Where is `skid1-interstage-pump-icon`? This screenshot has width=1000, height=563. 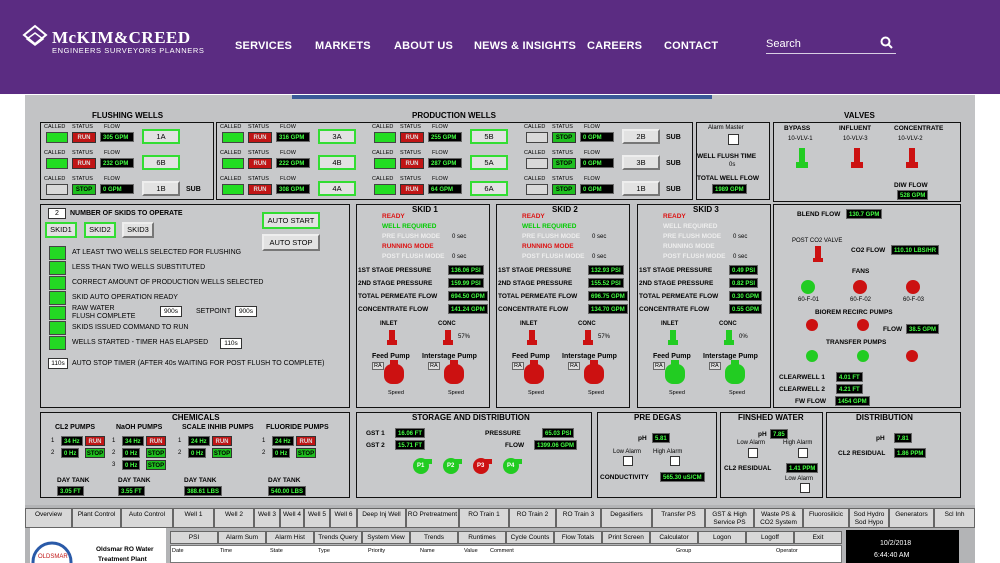 skid1-interstage-pump-icon is located at coordinates (454, 374).